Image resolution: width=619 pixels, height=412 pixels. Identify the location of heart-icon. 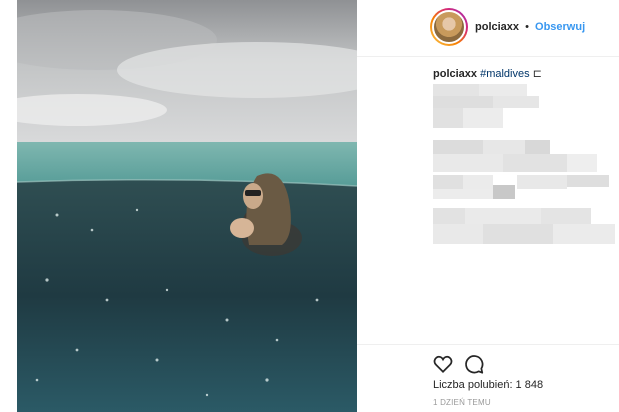
(443, 364).